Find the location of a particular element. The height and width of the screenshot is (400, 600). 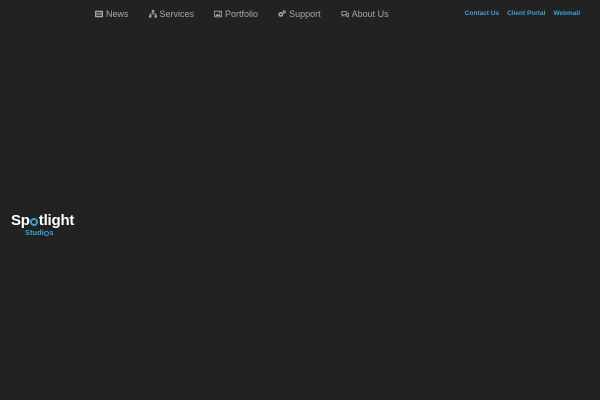

nav-item-portfolio: Portfolio is located at coordinates (236, 14).